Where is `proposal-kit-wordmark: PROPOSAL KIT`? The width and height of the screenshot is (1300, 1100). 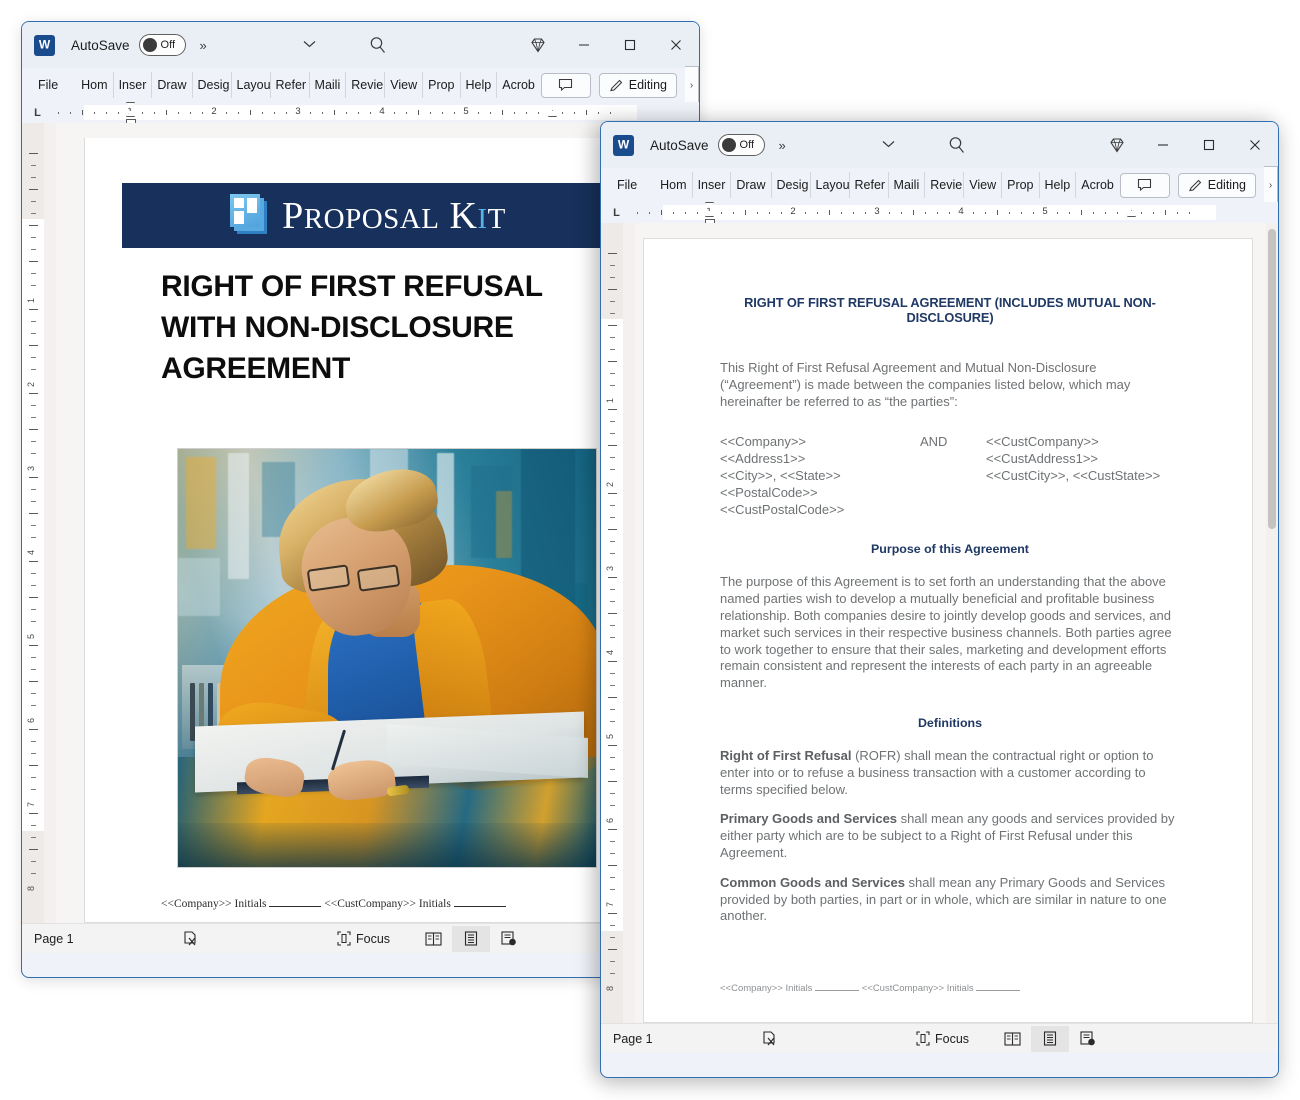
proposal-kit-wordmark: PROPOSAL KIT is located at coordinates (394, 215).